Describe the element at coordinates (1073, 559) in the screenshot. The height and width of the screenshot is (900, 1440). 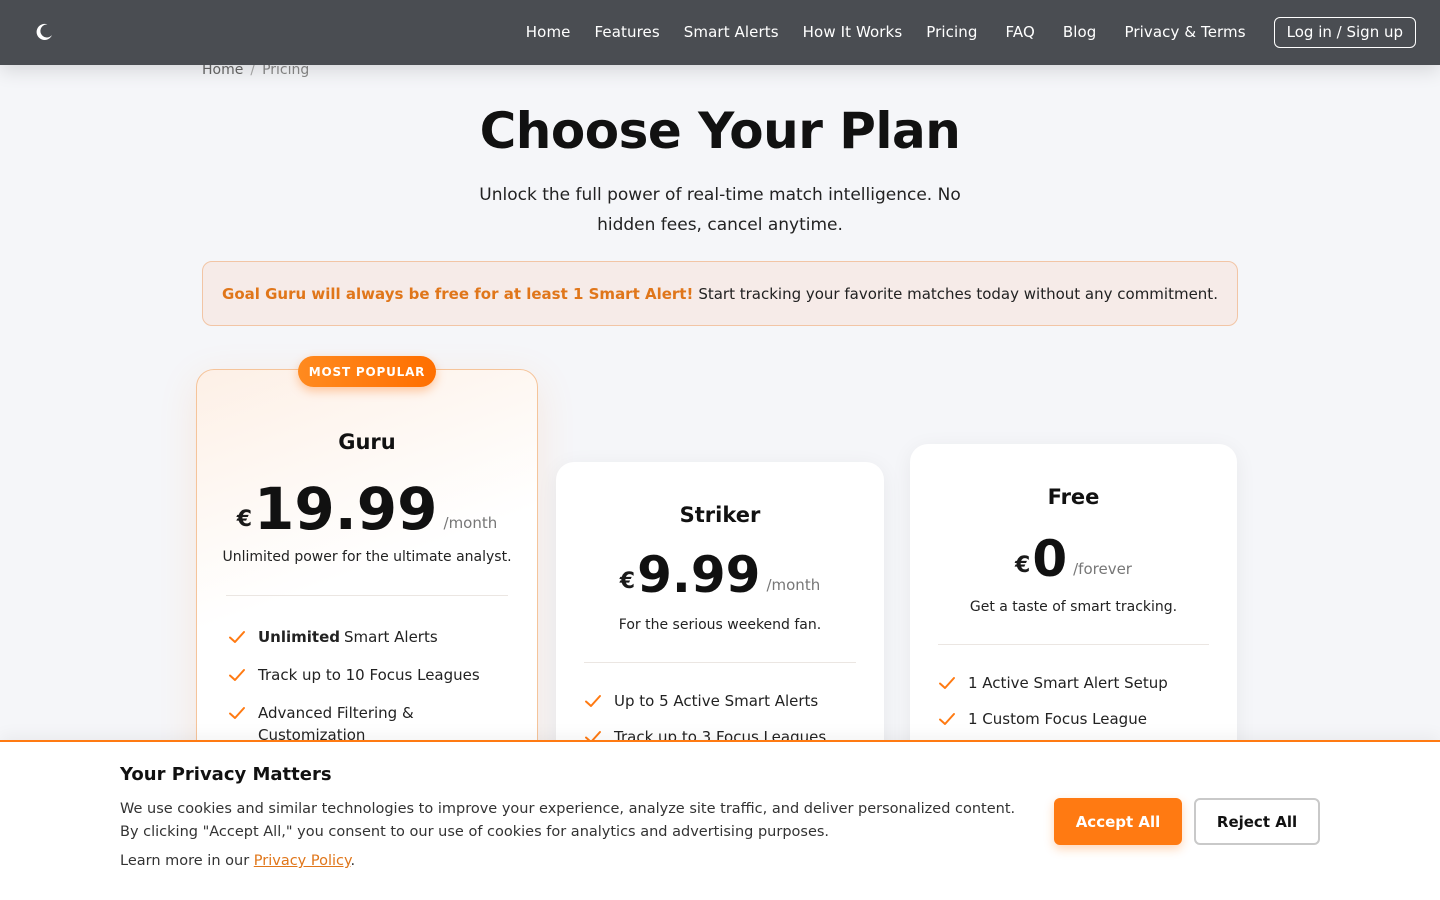
I see `plan-price: € 0 /forever` at that location.